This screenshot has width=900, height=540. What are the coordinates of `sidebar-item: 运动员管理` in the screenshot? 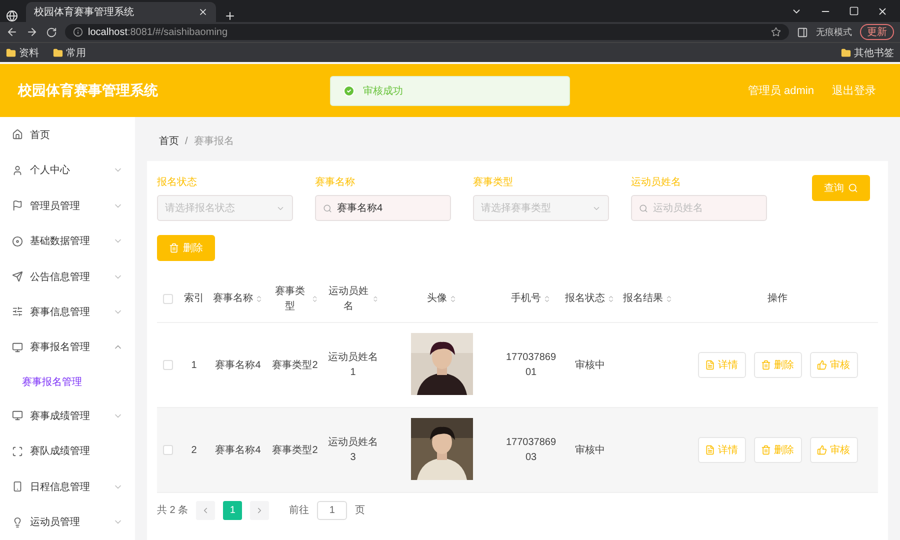 It's located at (67, 522).